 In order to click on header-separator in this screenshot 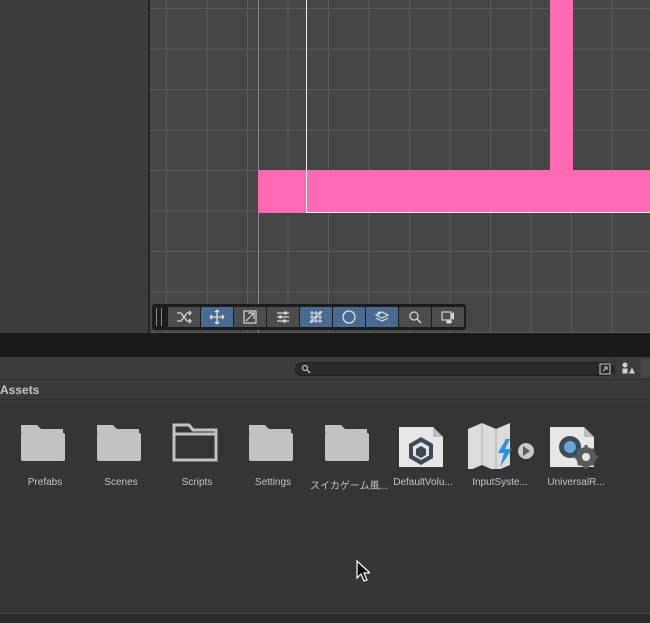, I will do `click(614, 368)`.